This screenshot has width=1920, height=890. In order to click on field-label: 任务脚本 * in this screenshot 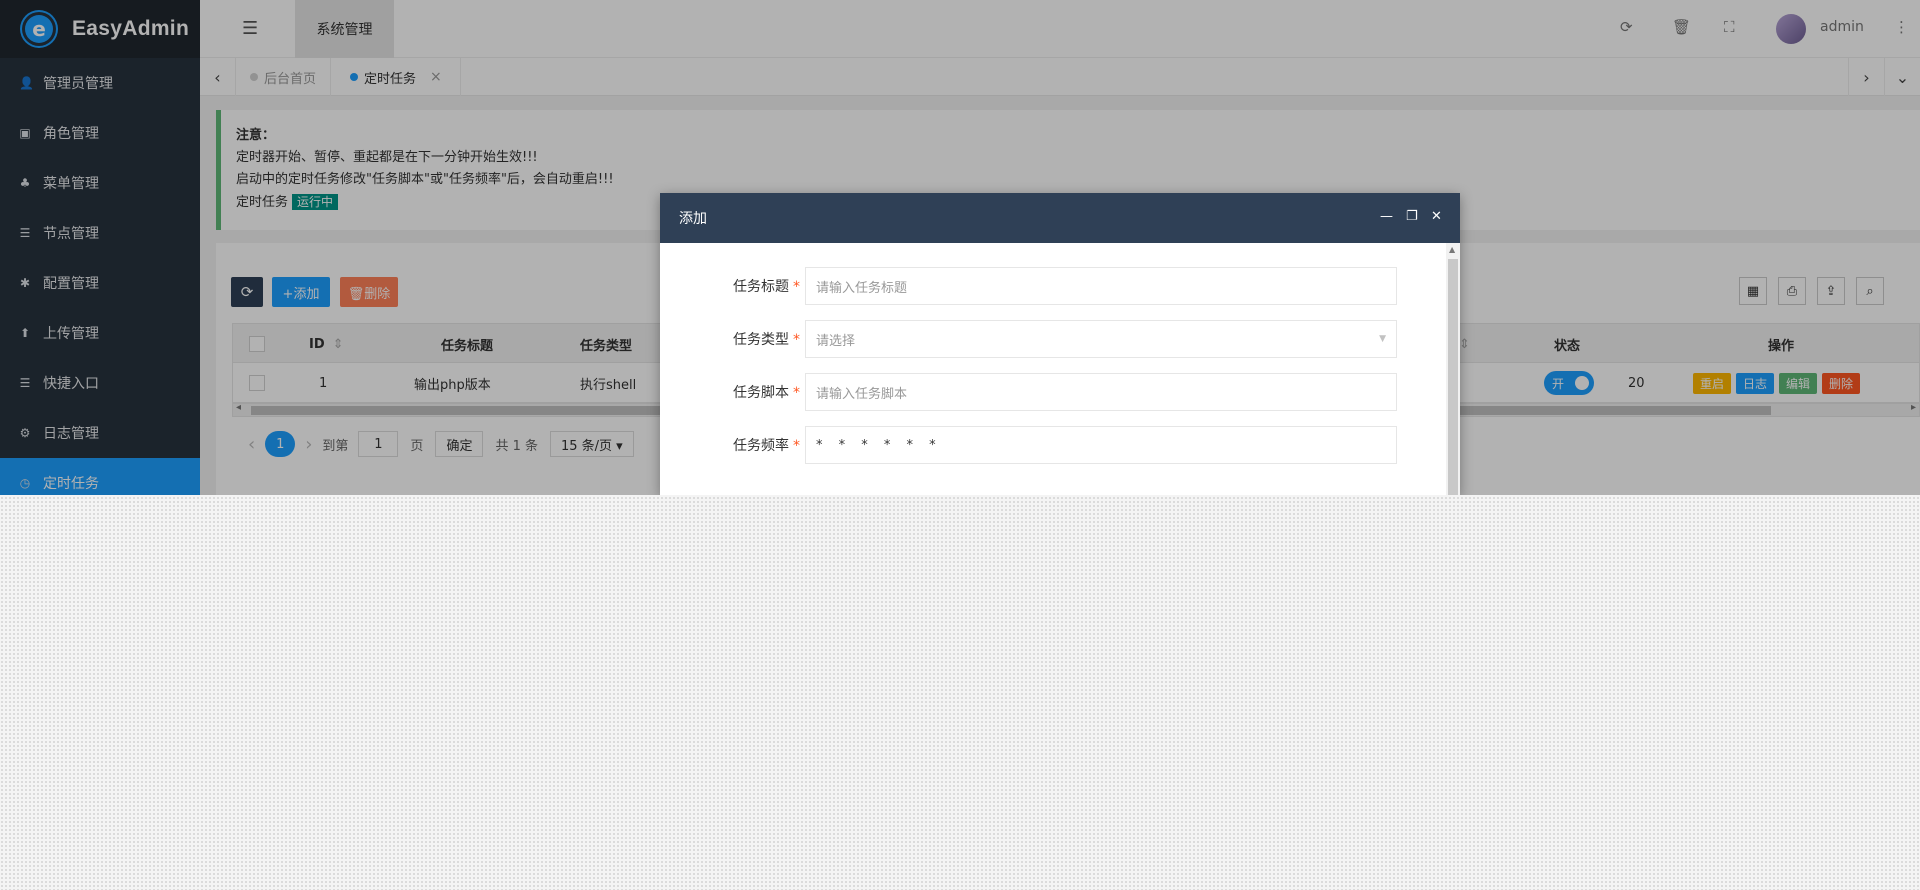, I will do `click(766, 393)`.